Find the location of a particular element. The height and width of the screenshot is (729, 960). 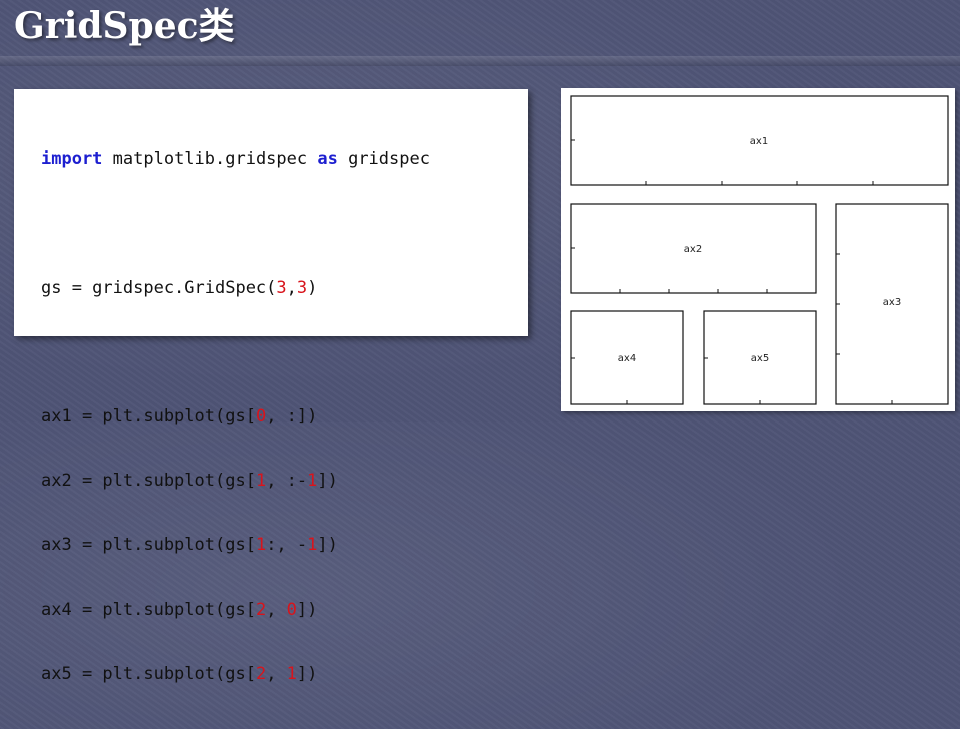

code-line-import: import matplotlib.gridspec as gridspec is located at coordinates (235, 160).